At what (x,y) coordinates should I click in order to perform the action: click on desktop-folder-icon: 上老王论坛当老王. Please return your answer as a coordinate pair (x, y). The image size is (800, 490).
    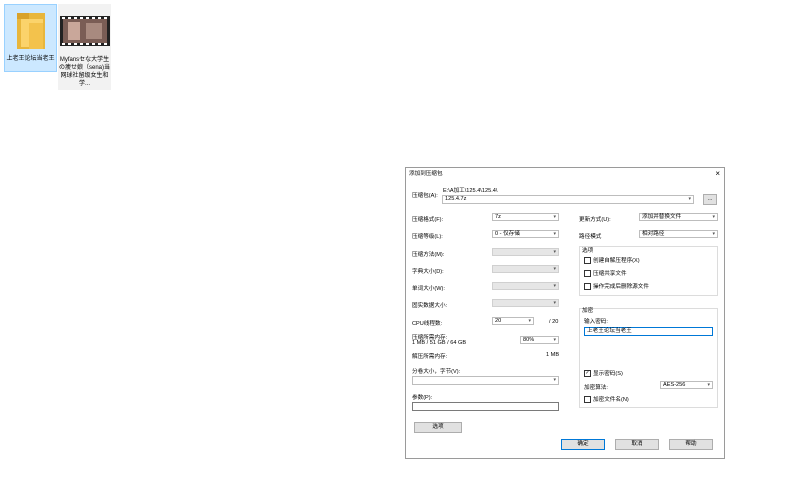
    Looking at the image, I should click on (30, 38).